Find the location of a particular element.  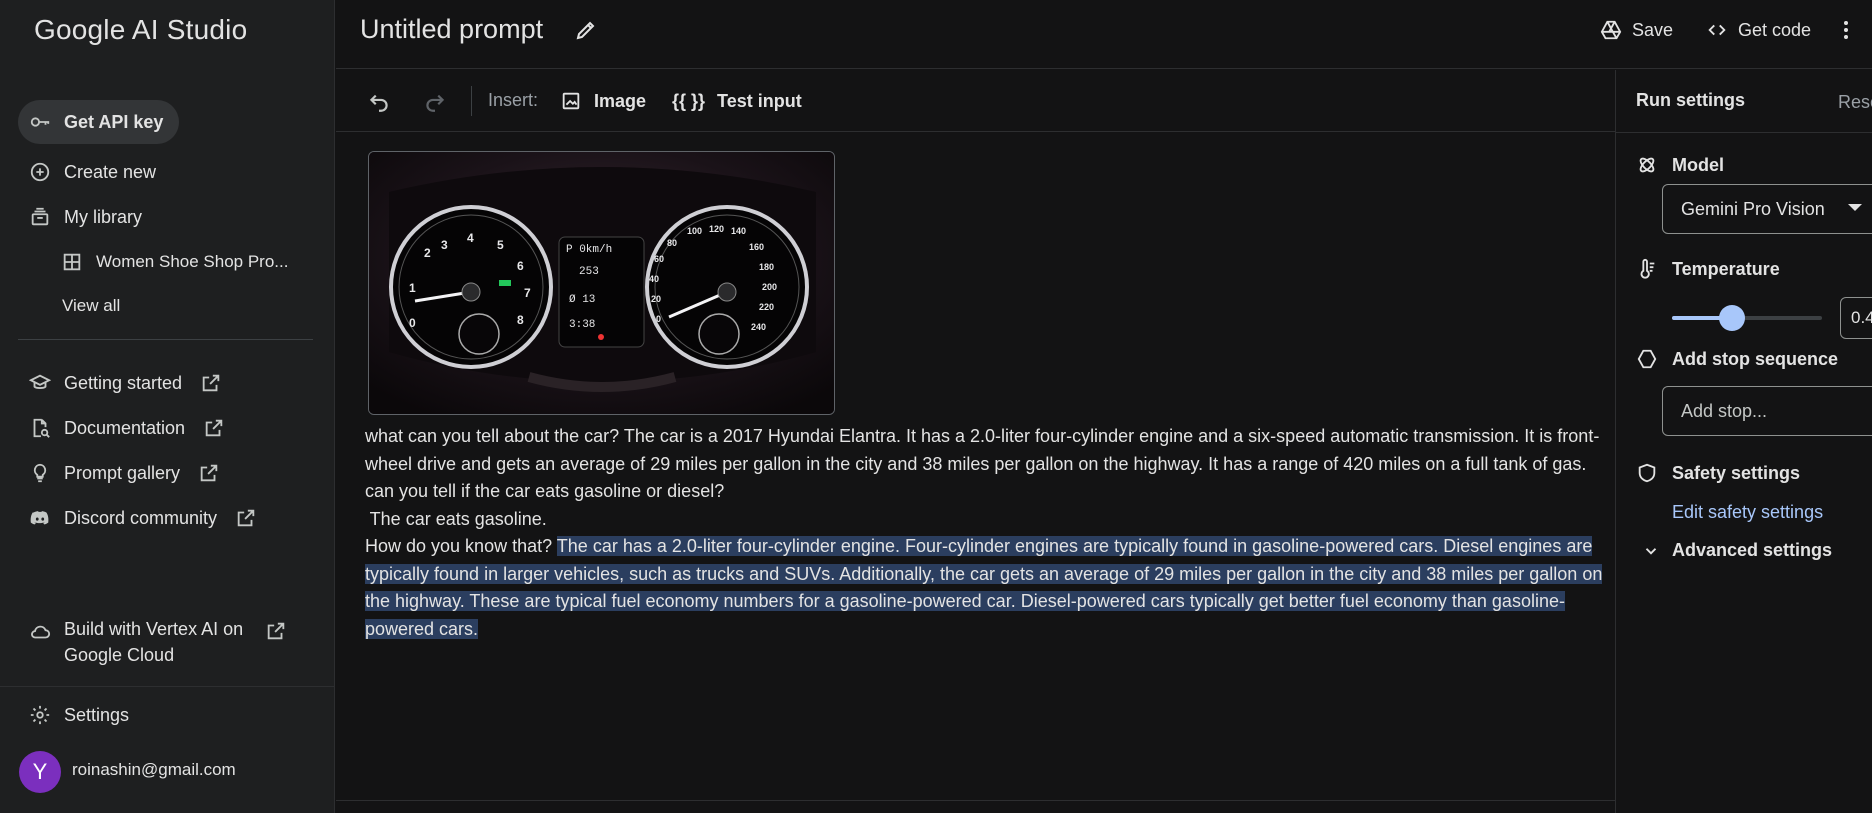

model-select: Gemini Pro Vision is located at coordinates (1767, 209).